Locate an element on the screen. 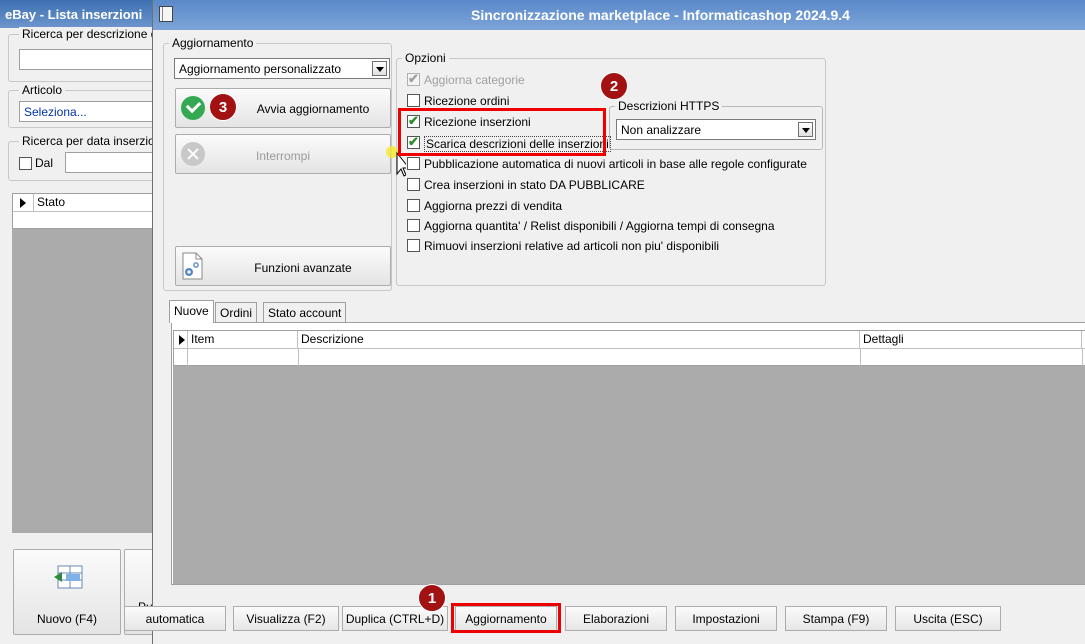 The width and height of the screenshot is (1085, 644). search-desc-label: Ricerca per descrizione d is located at coordinates (90, 34).